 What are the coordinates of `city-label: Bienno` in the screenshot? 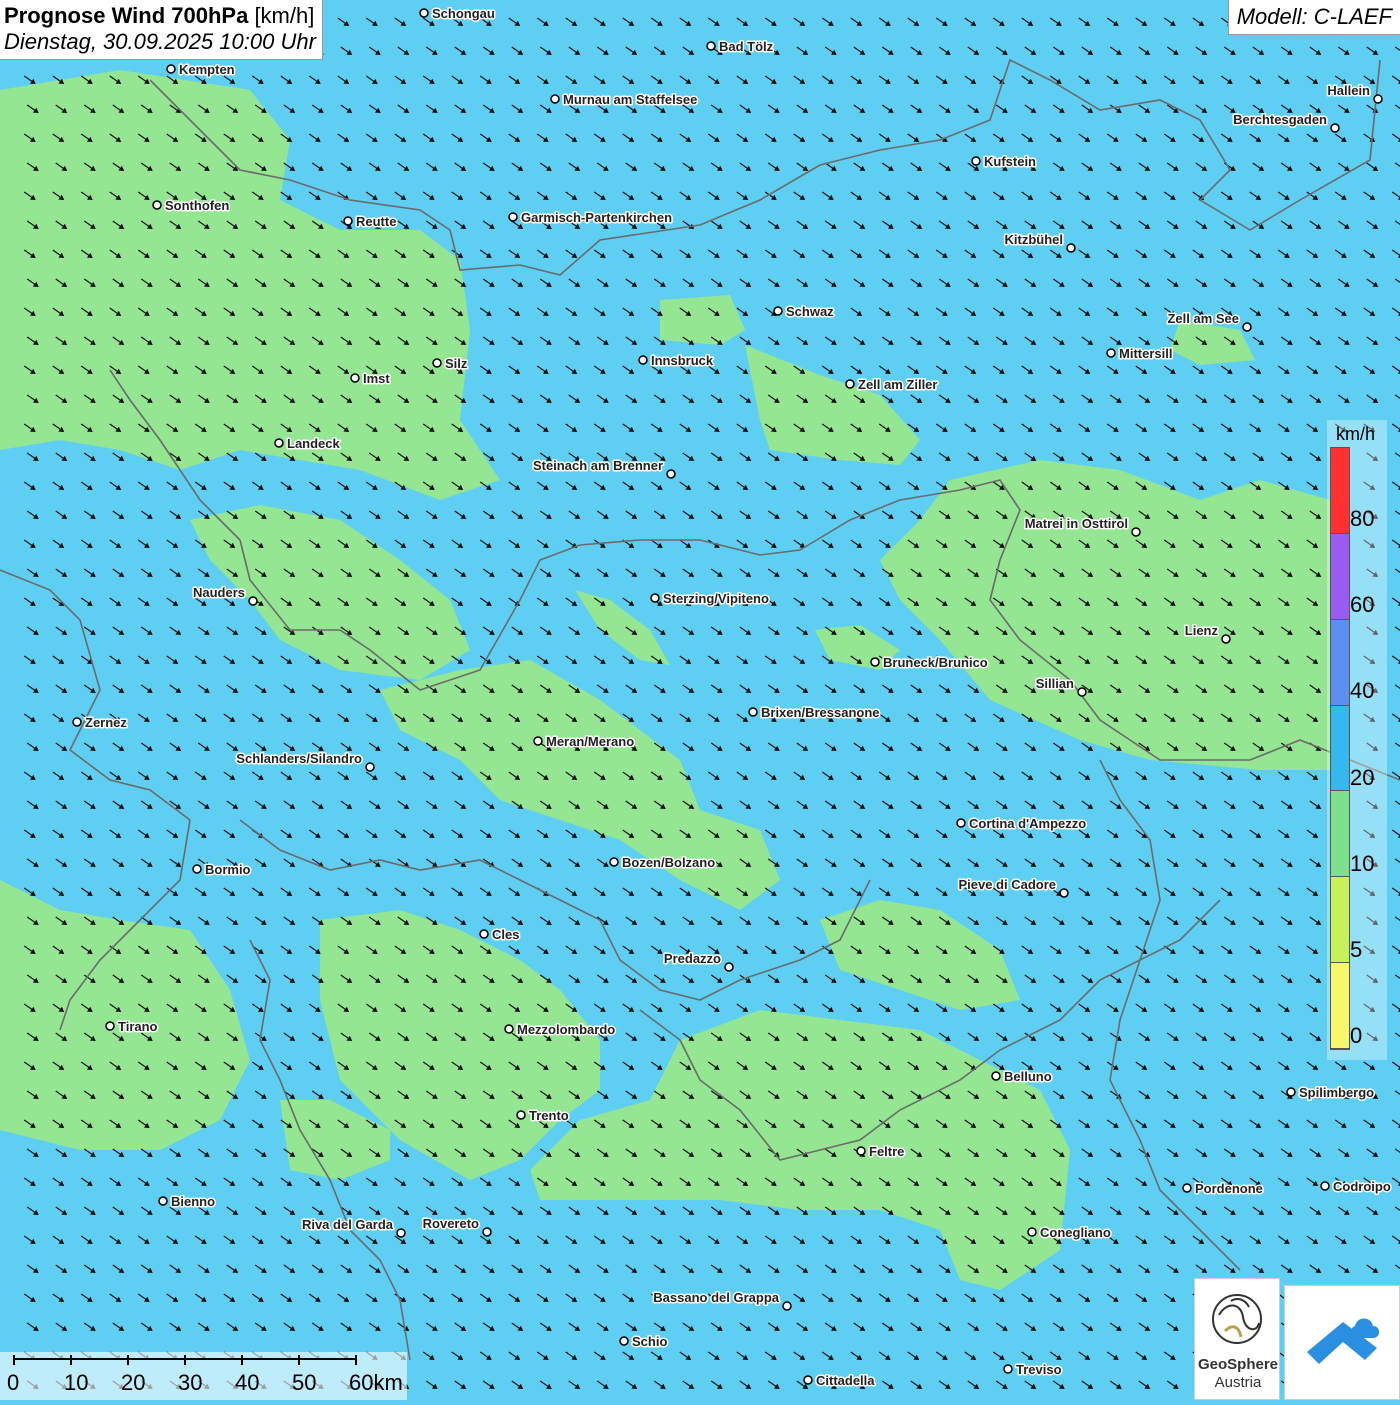 It's located at (193, 1201).